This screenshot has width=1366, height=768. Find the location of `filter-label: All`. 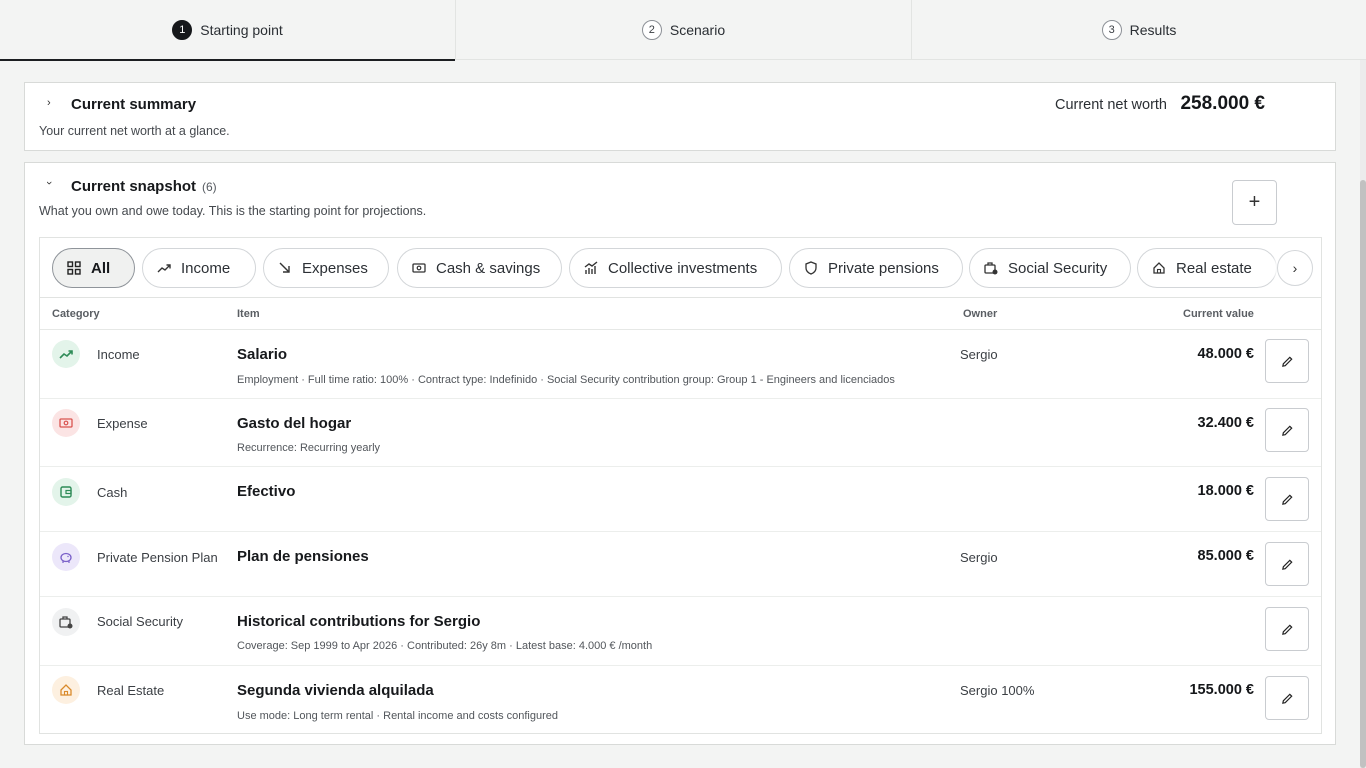

filter-label: All is located at coordinates (101, 268).